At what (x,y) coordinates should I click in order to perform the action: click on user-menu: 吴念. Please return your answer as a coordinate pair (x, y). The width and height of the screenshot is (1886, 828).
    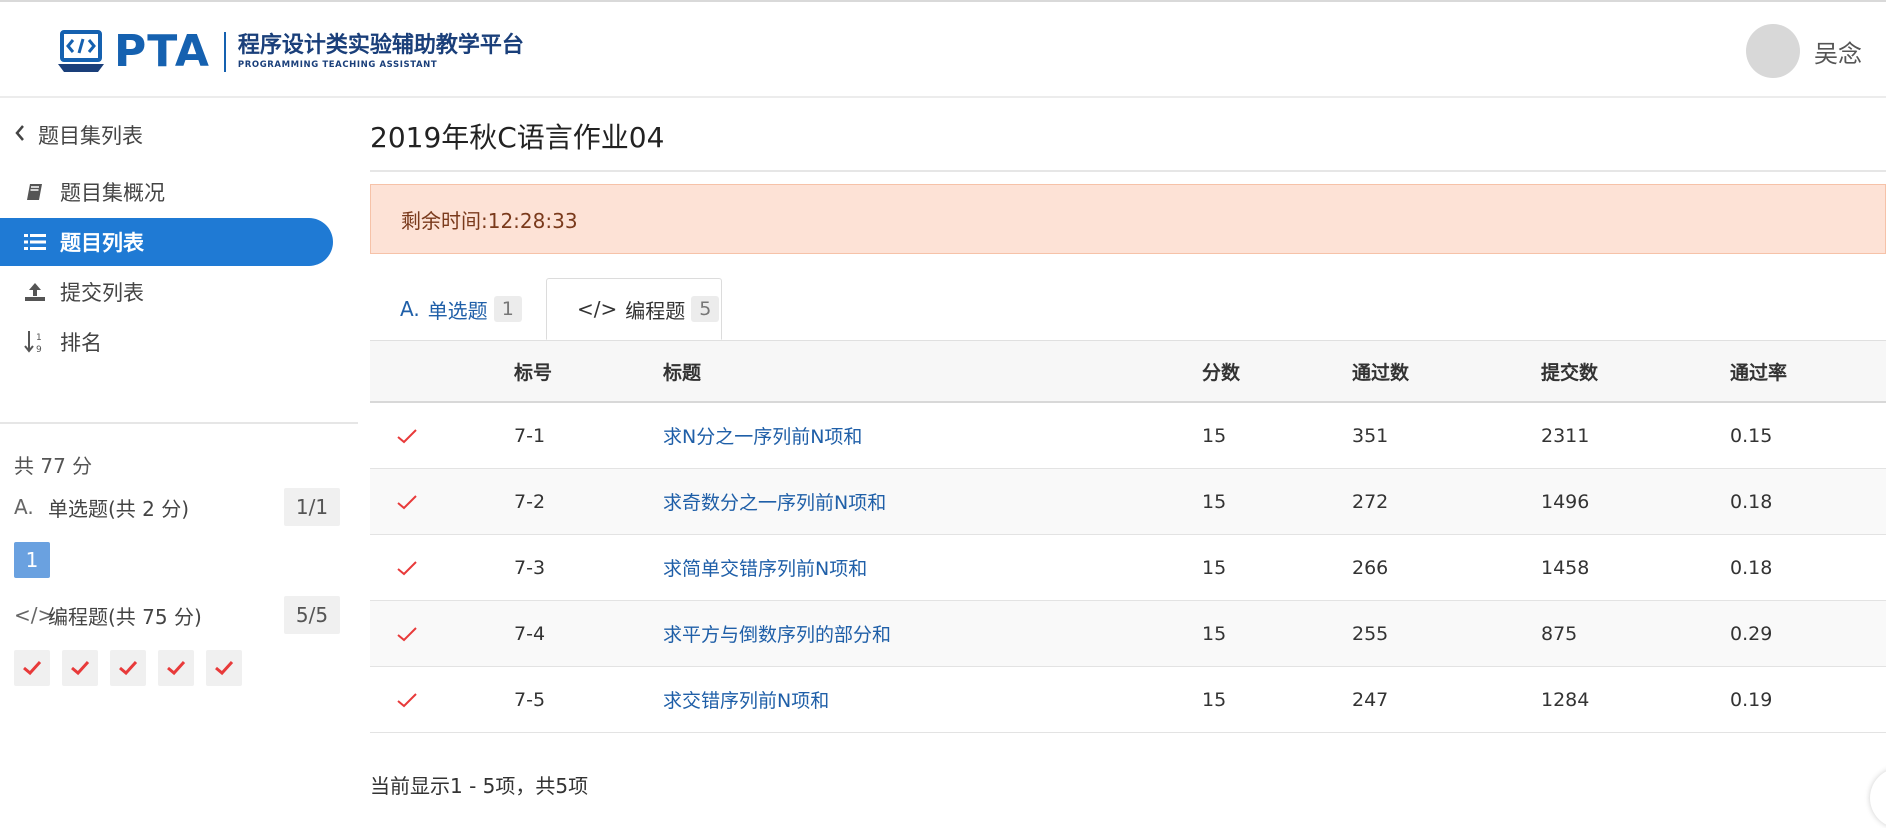
    Looking at the image, I should click on (1804, 51).